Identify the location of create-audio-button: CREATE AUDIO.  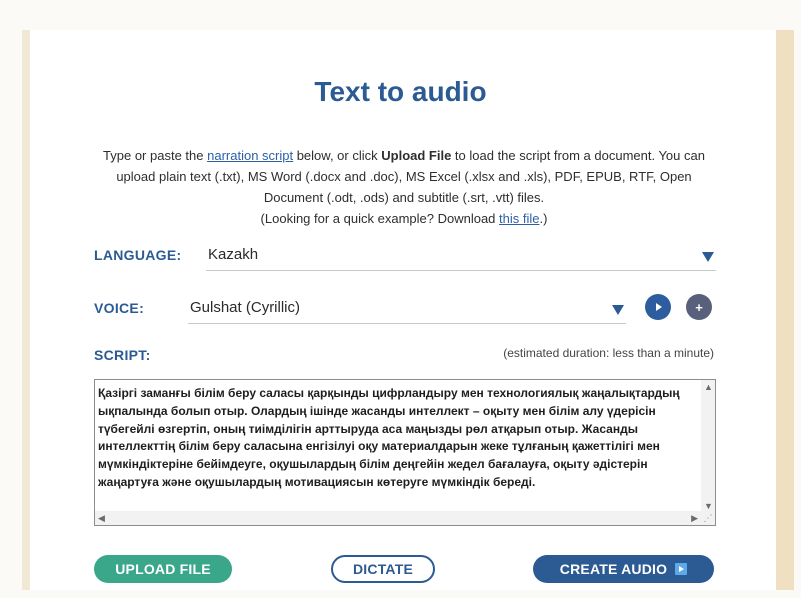
(623, 569).